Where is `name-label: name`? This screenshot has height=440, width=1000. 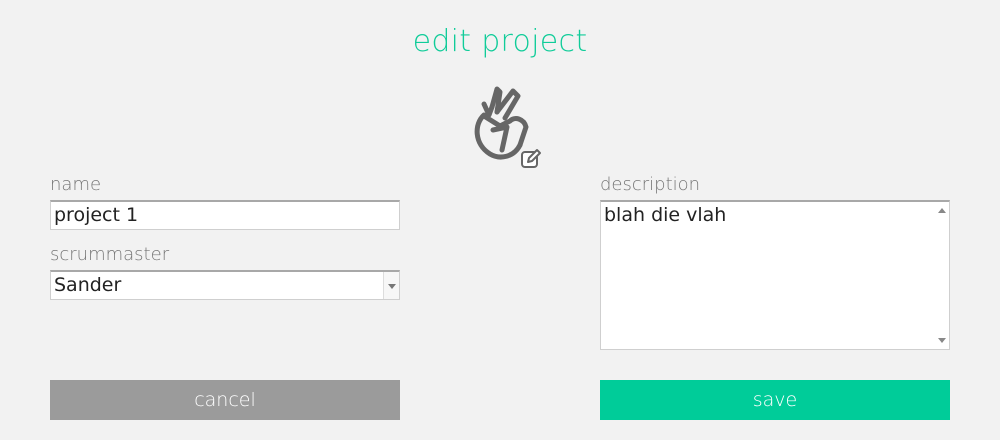 name-label: name is located at coordinates (76, 184).